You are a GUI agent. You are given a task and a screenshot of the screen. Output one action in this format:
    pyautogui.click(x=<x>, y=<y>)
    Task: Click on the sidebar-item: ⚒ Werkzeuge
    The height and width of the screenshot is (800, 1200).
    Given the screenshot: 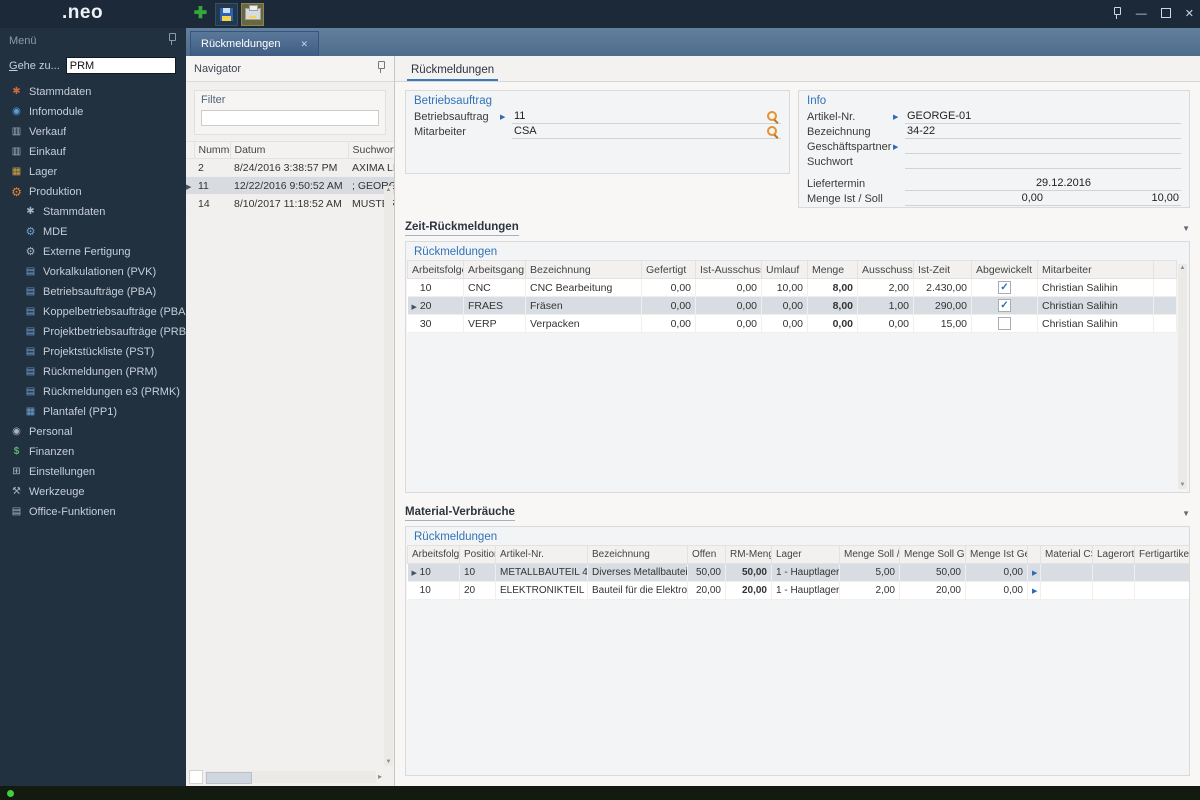 What is the action you would take?
    pyautogui.click(x=93, y=492)
    